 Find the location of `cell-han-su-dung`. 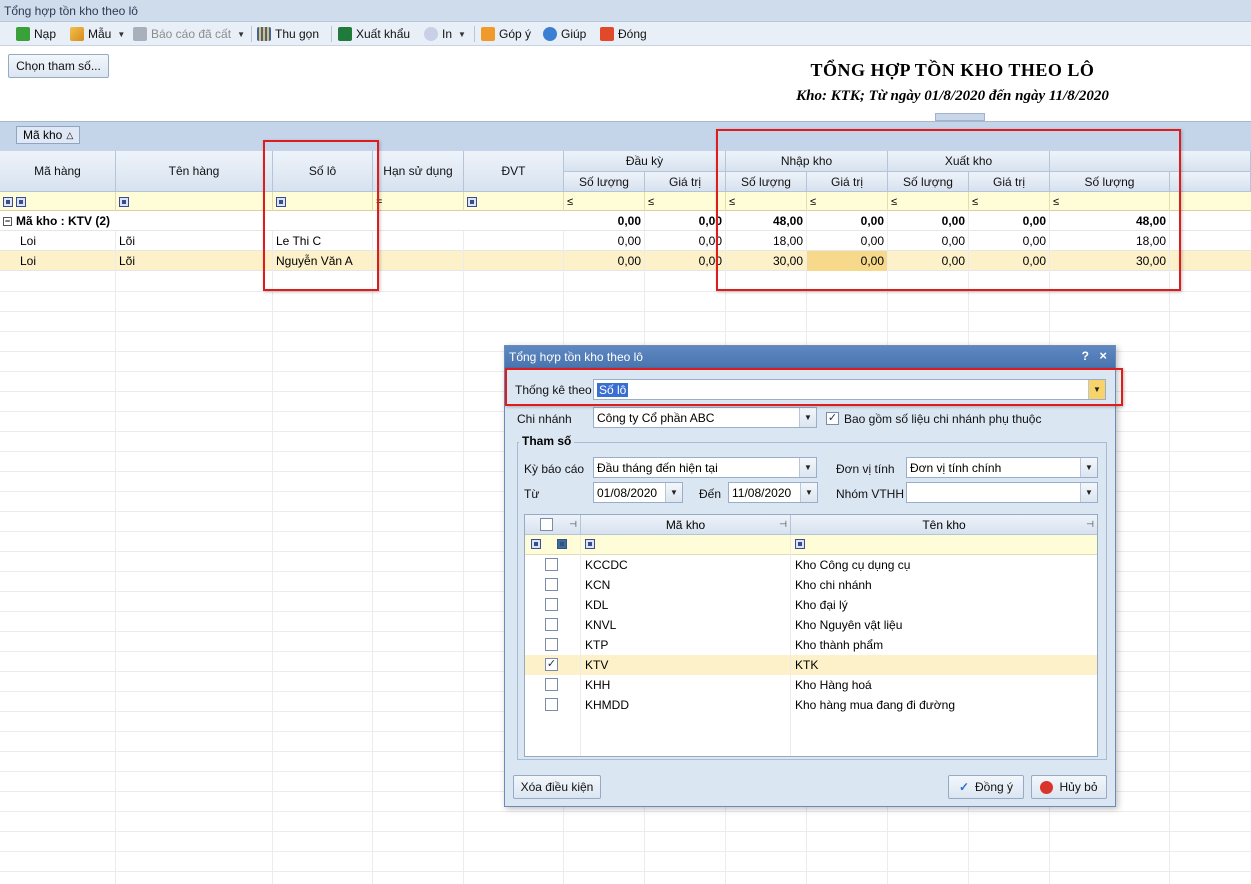

cell-han-su-dung is located at coordinates (418, 261).